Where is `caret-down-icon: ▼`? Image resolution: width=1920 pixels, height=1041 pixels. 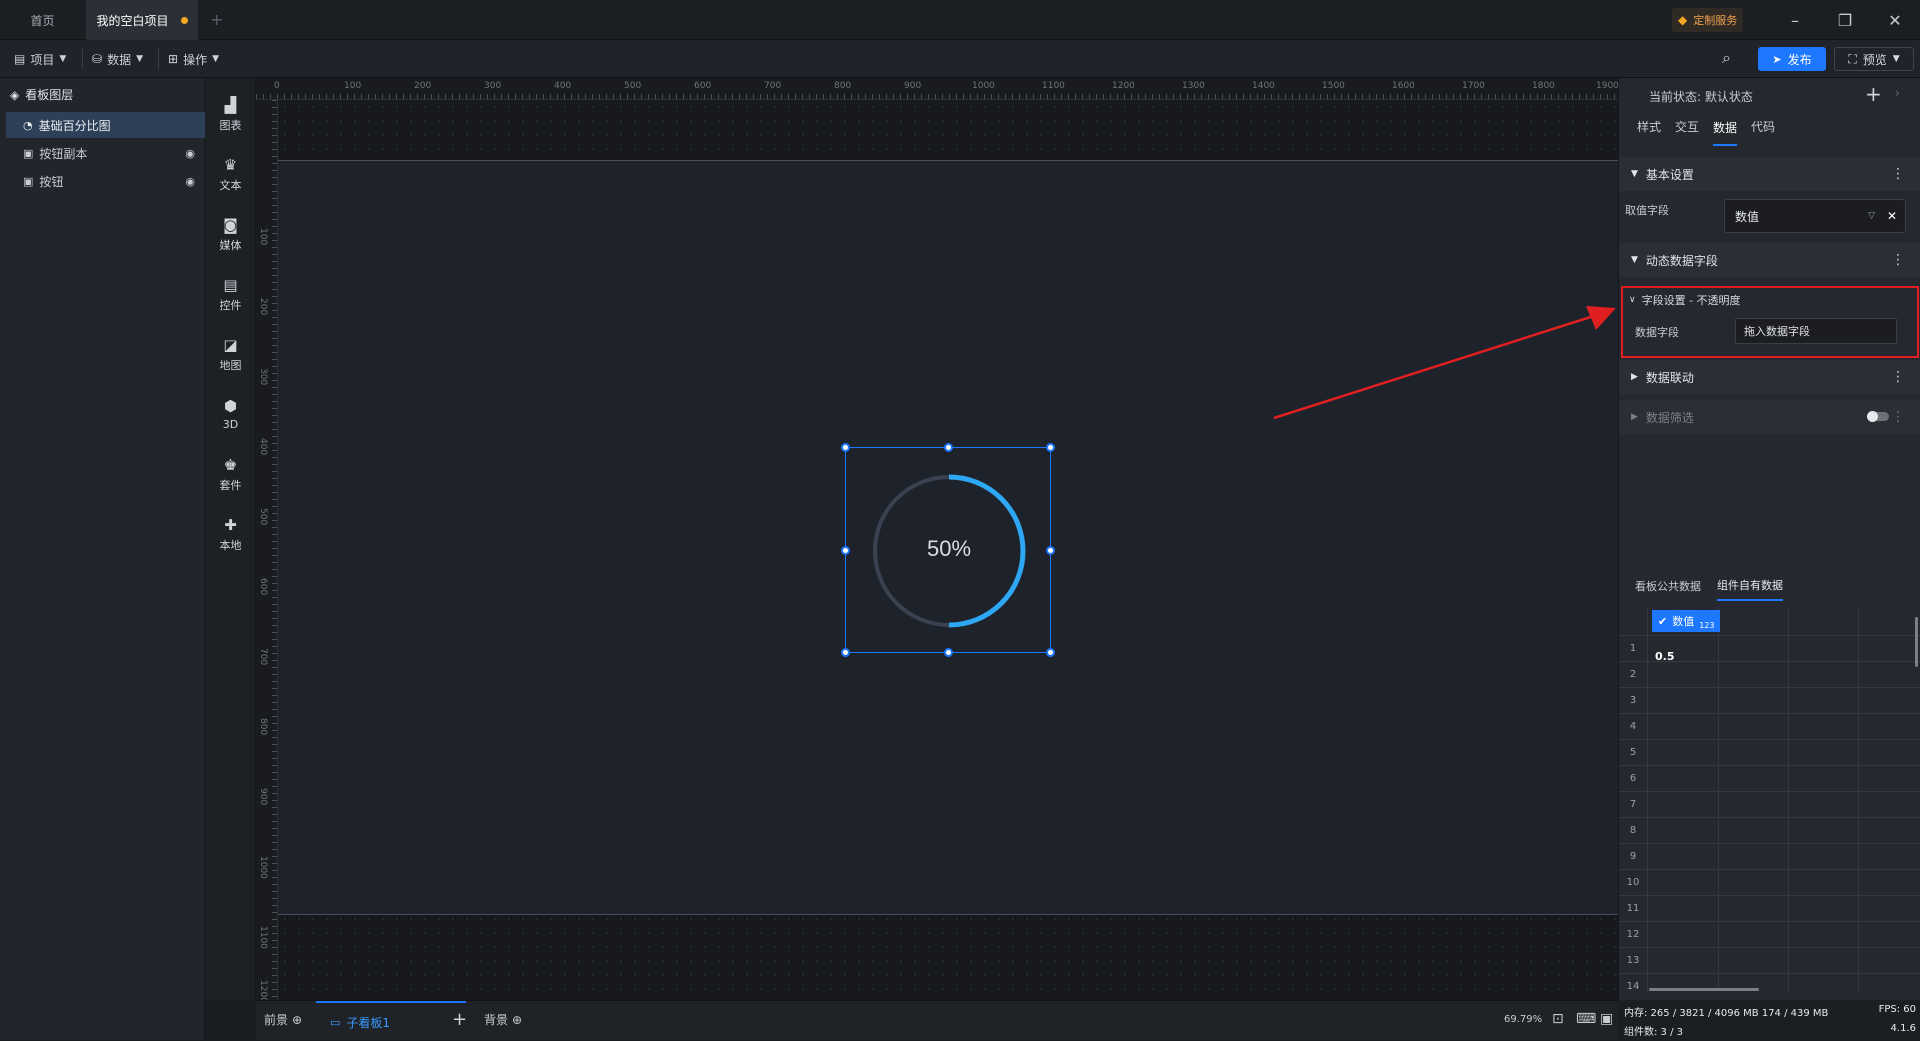
caret-down-icon: ▼ is located at coordinates (1634, 174).